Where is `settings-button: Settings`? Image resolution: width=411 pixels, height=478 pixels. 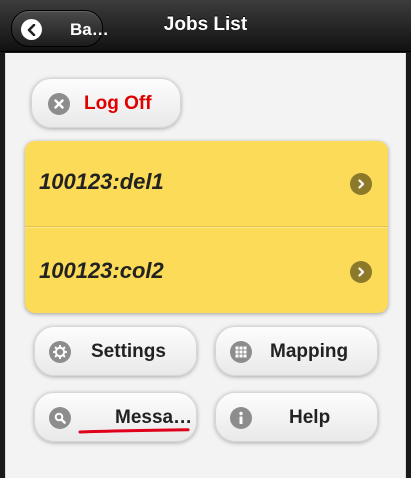
settings-button: Settings is located at coordinates (115, 351).